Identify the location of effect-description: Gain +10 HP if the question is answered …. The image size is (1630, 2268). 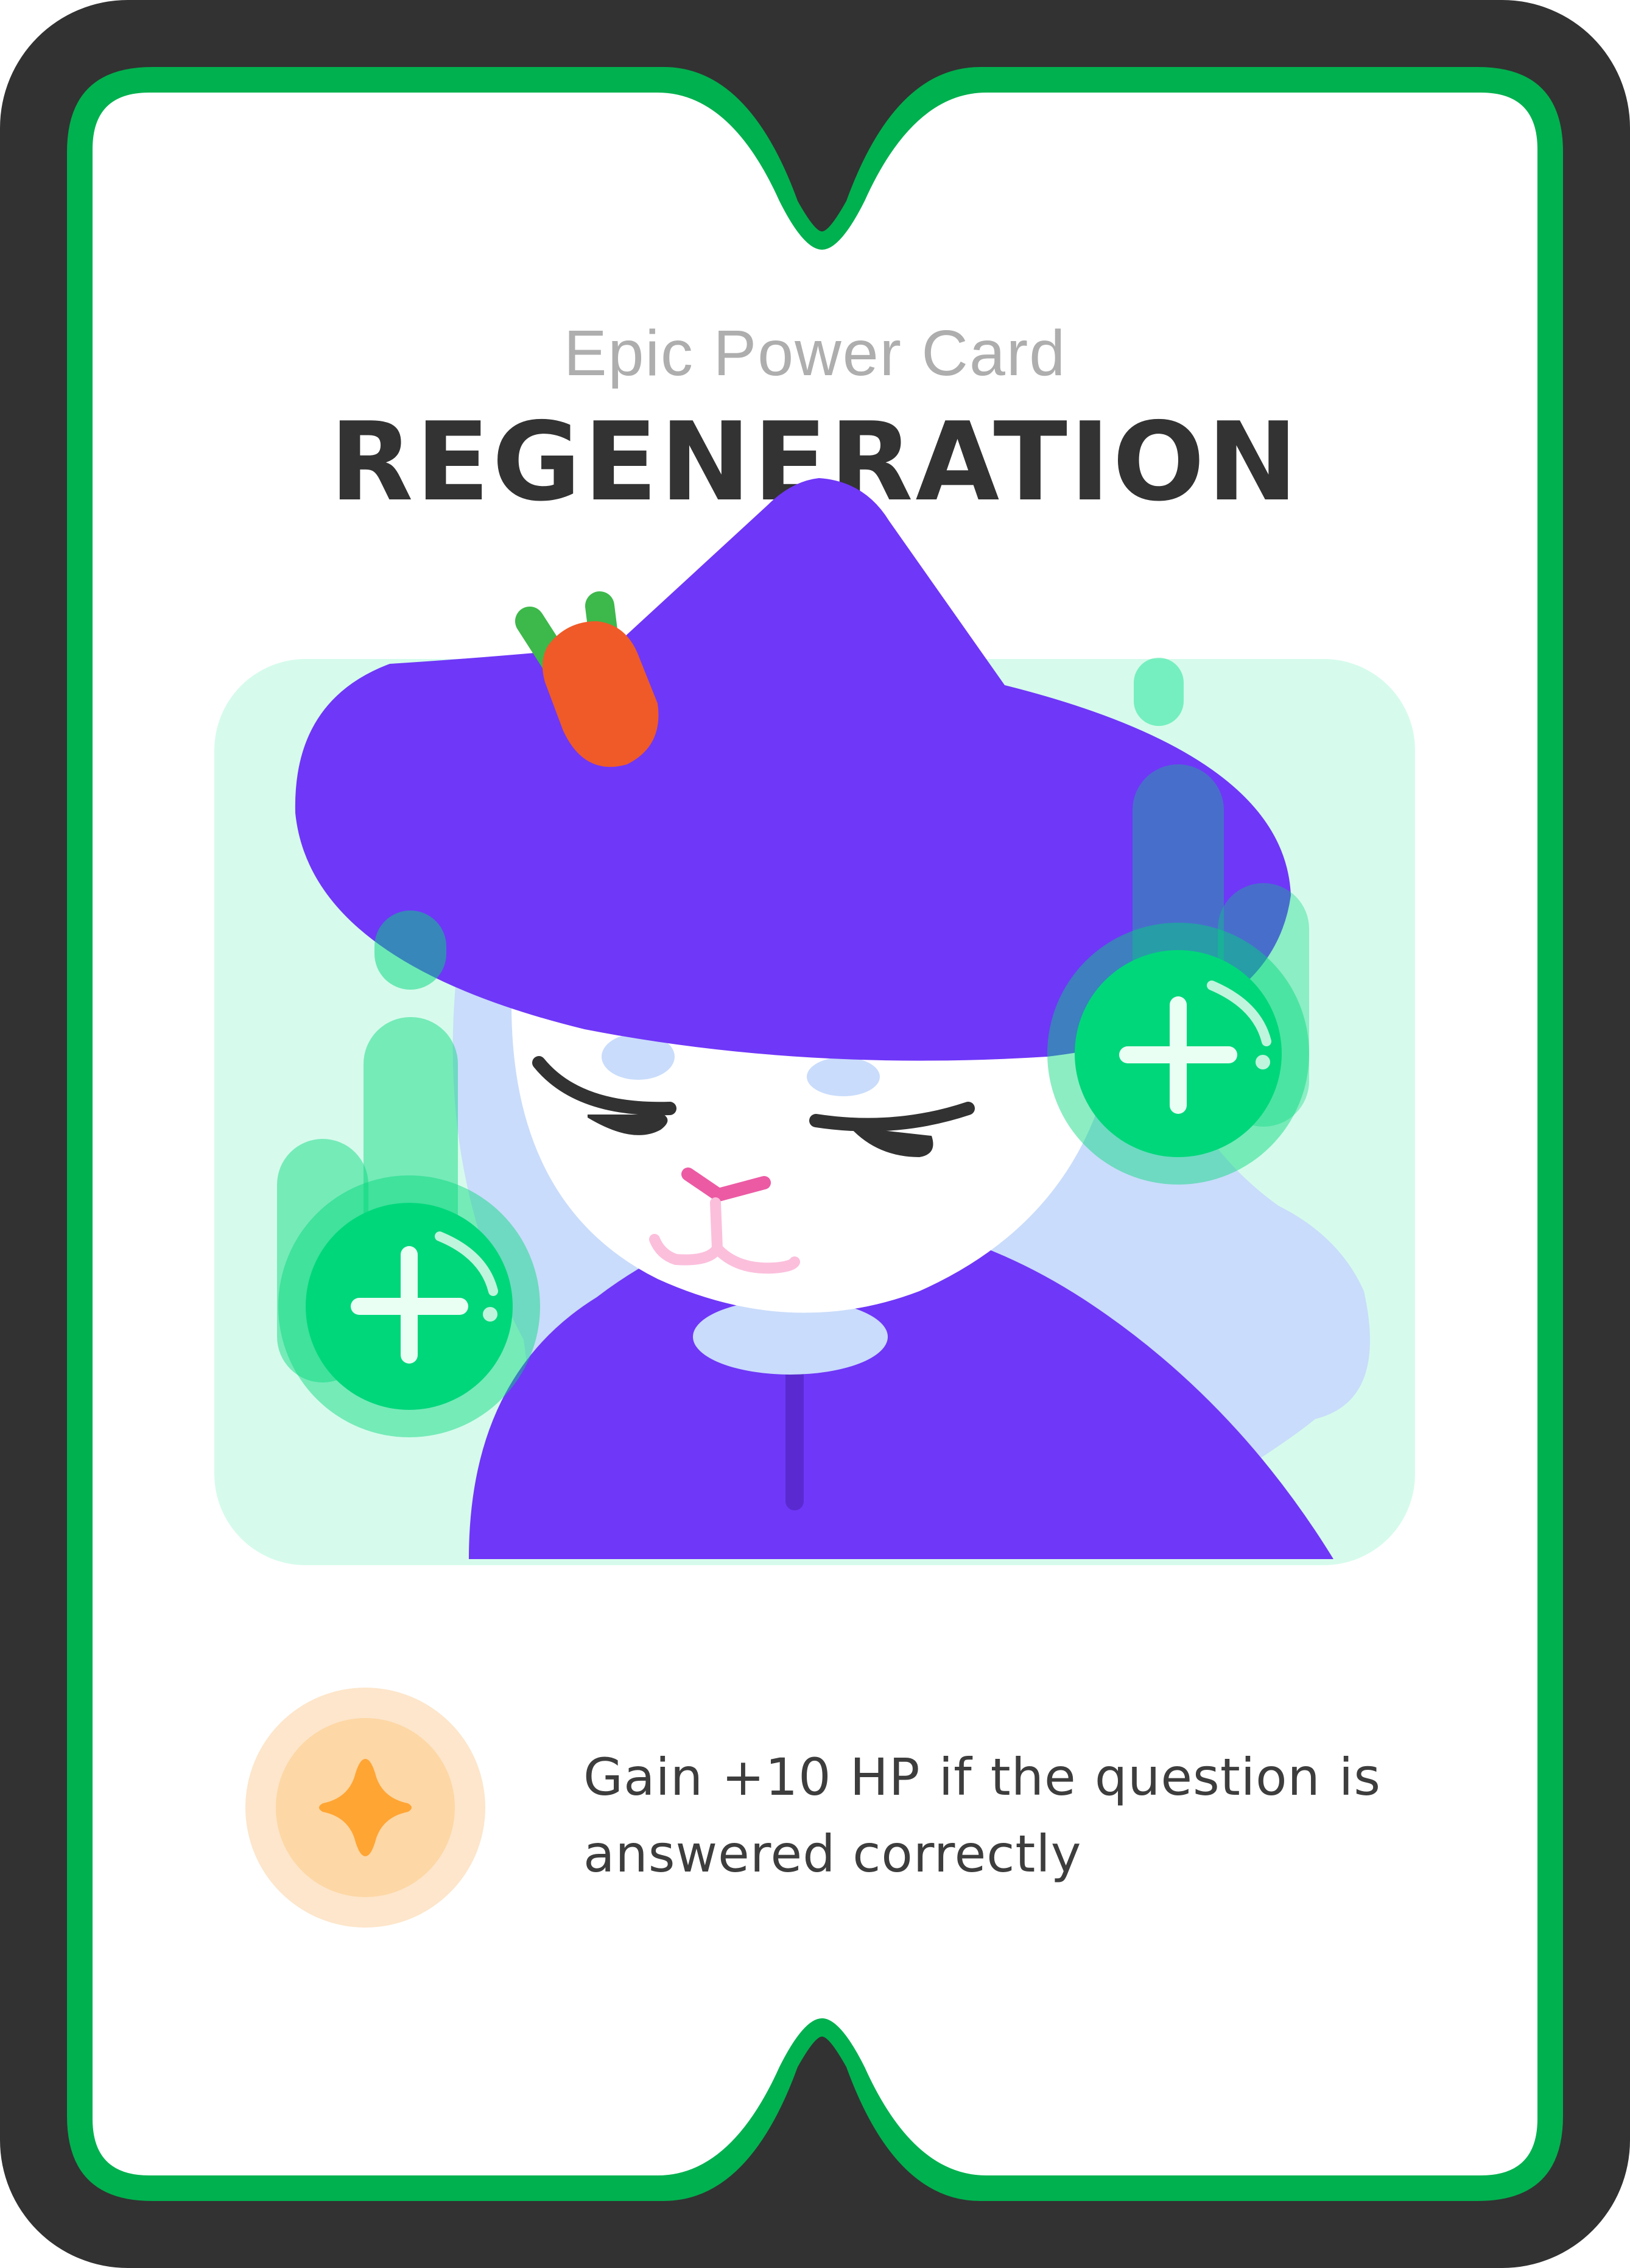
(982, 1815).